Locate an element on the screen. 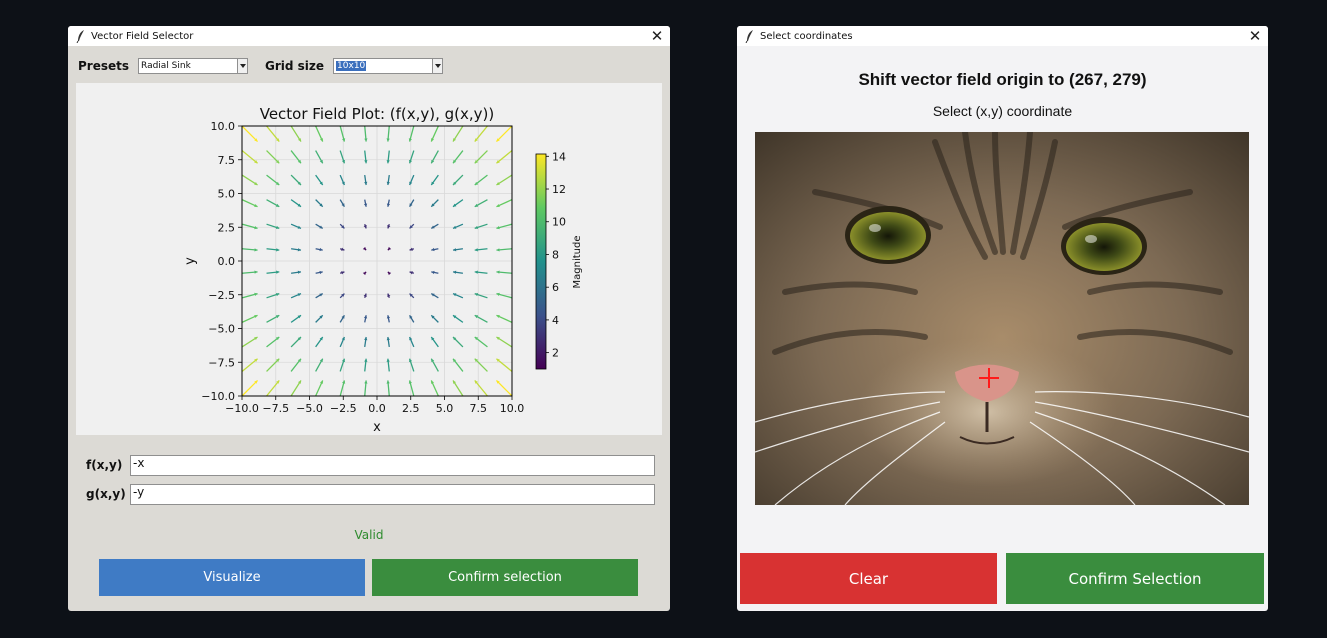 This screenshot has width=1327, height=638. title-bar: Select coordinates ✕ is located at coordinates (1002, 36).